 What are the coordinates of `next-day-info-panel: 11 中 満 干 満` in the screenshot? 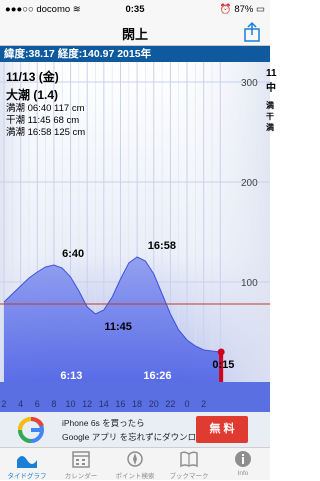 It's located at (271, 100).